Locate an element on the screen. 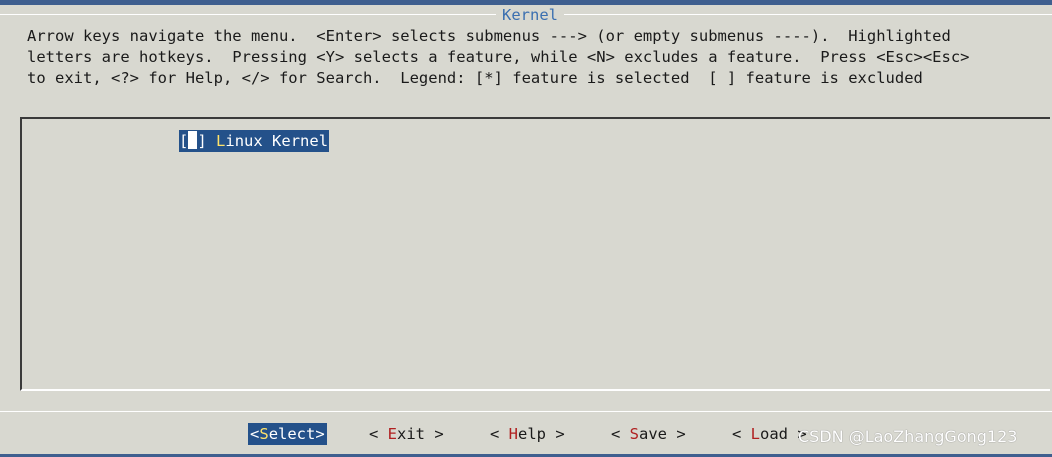 This screenshot has width=1052, height=457. load-open: < is located at coordinates (741, 434).